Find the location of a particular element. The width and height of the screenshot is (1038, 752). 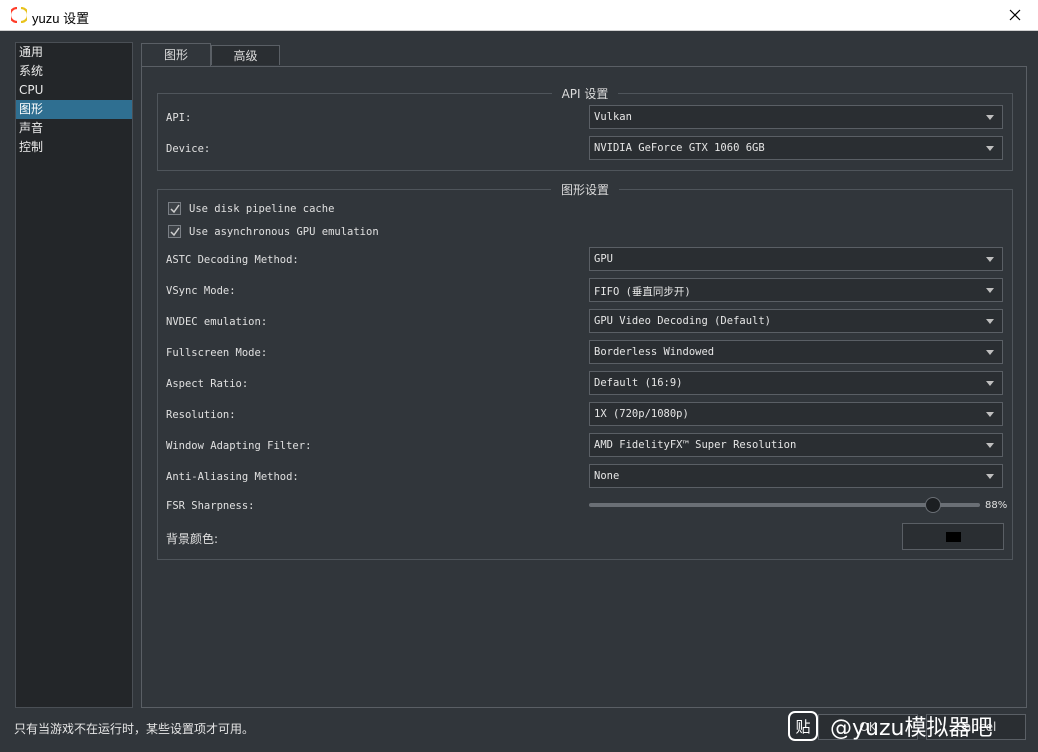

filter-select: AMD FidelityFX™ Super Resolution is located at coordinates (796, 445).